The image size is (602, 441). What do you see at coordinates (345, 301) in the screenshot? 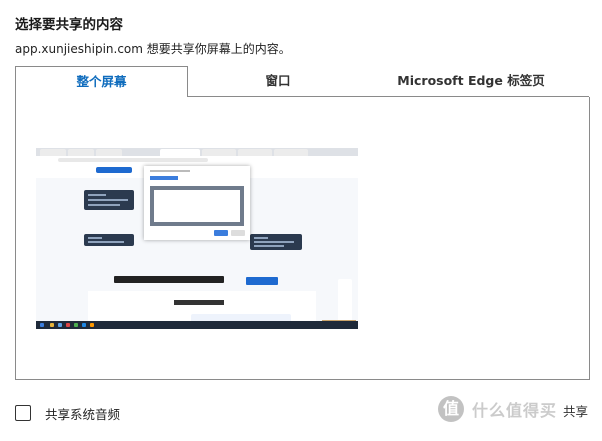
I see `side-toolbar` at bounding box center [345, 301].